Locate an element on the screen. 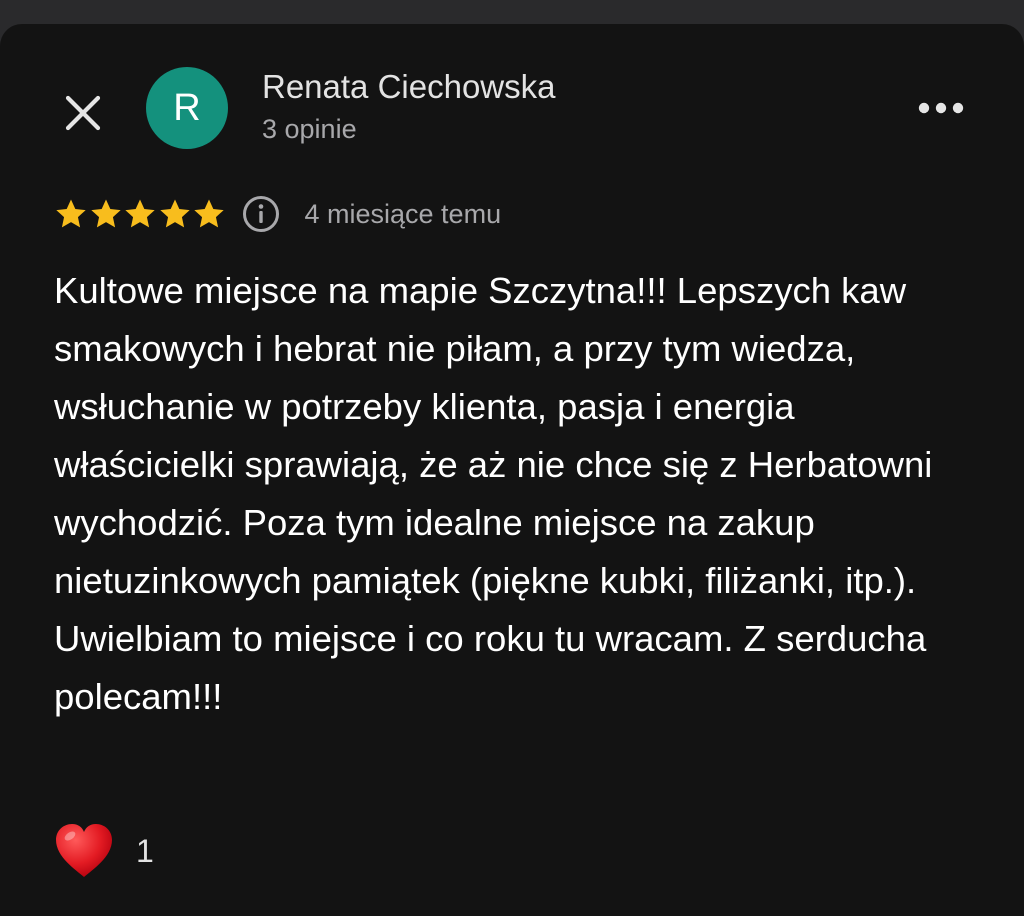  star-rating is located at coordinates (140, 214).